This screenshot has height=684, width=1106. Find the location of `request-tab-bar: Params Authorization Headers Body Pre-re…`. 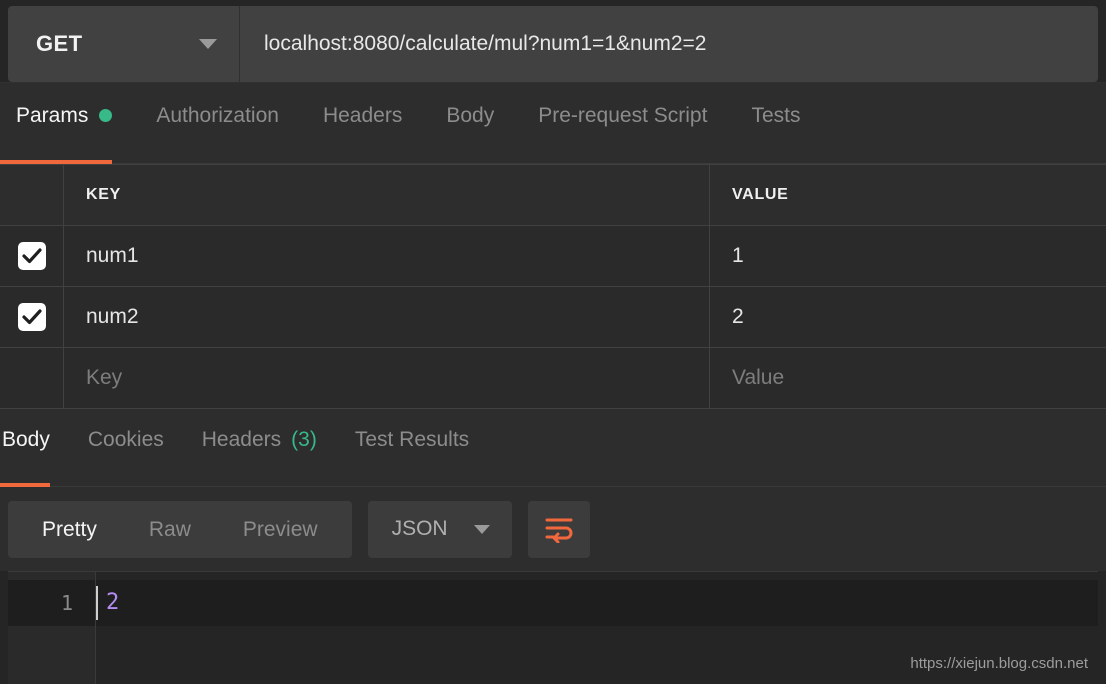

request-tab-bar: Params Authorization Headers Body Pre-re… is located at coordinates (553, 123).